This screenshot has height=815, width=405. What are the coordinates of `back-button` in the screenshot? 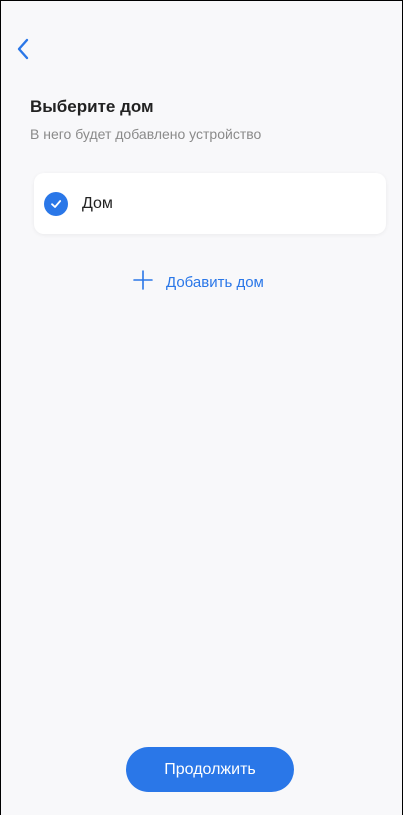 It's located at (23, 51).